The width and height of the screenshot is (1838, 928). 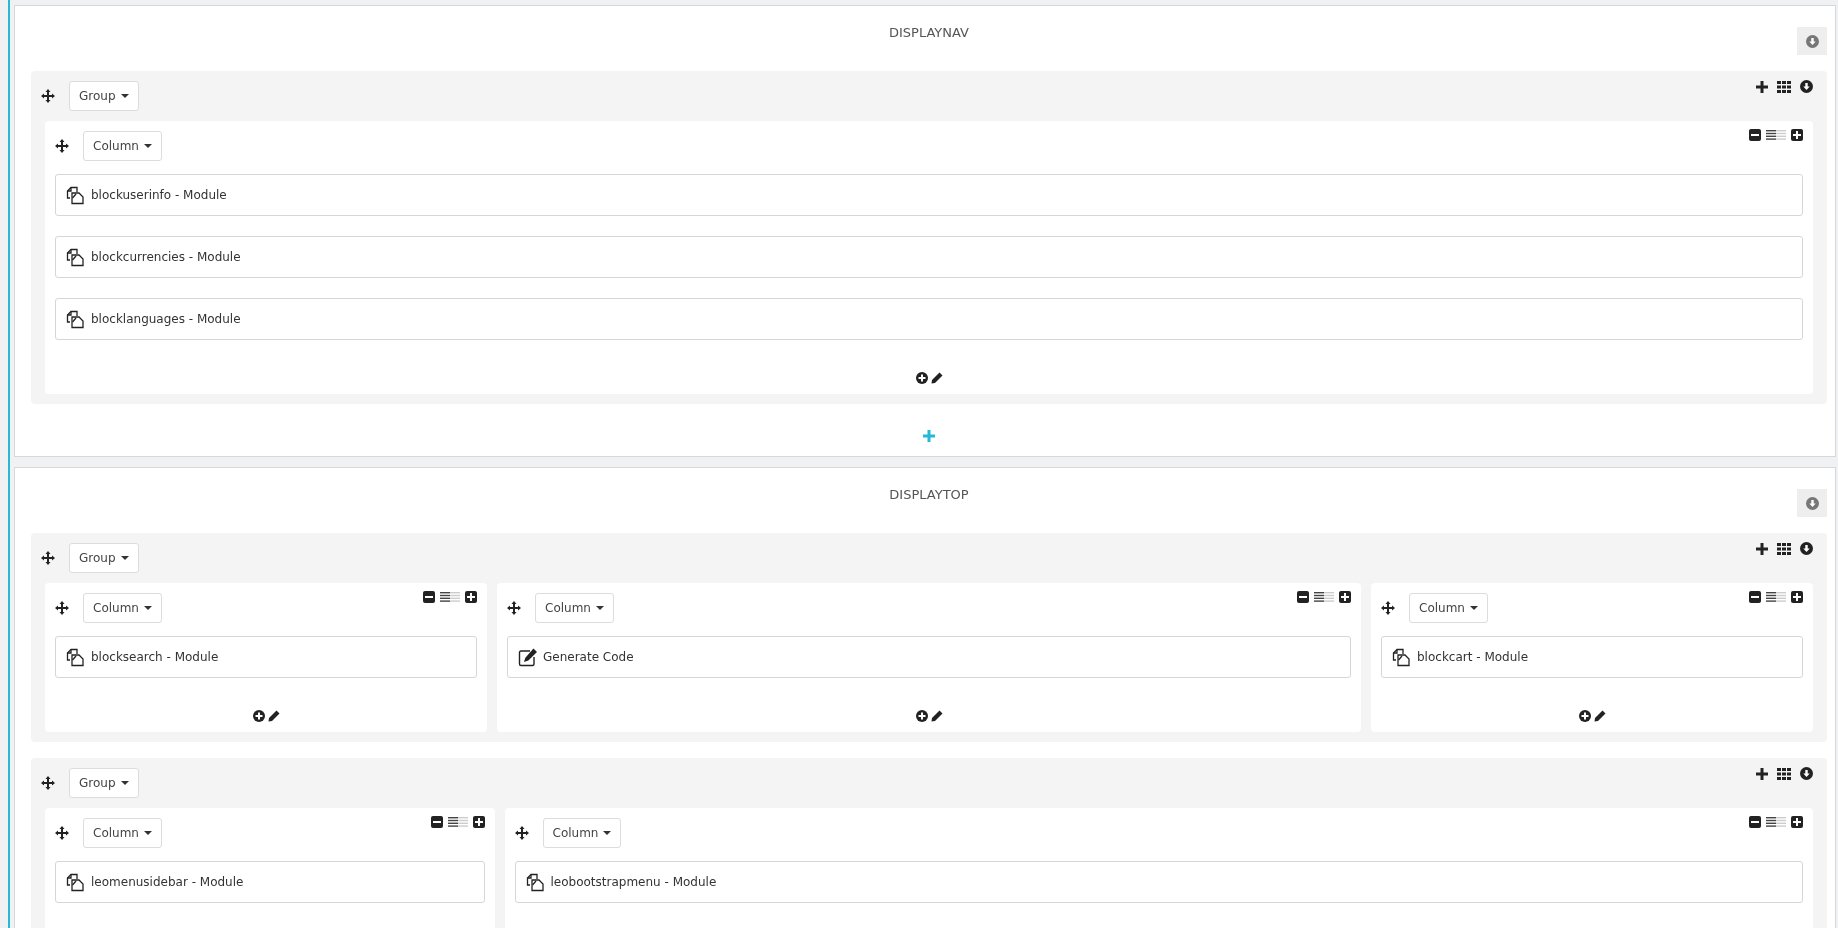 I want to click on module-item: leobootstrapmenu - Module, so click(x=1158, y=882).